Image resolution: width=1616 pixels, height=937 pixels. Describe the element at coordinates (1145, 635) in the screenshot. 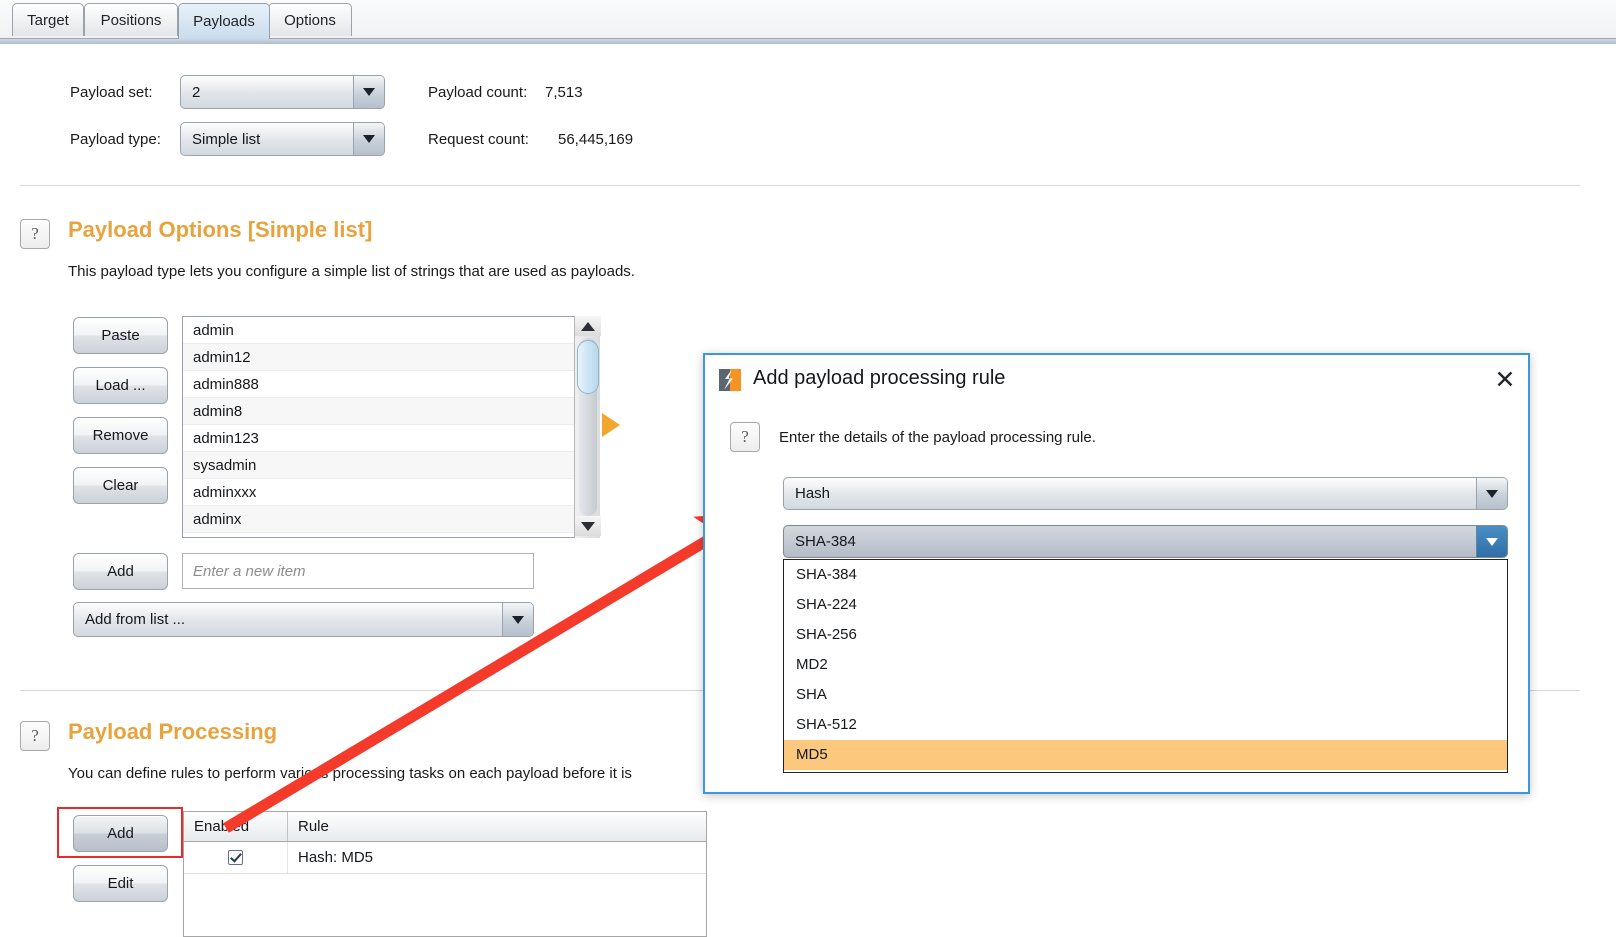

I see `dropdown-option: SHA-256` at that location.